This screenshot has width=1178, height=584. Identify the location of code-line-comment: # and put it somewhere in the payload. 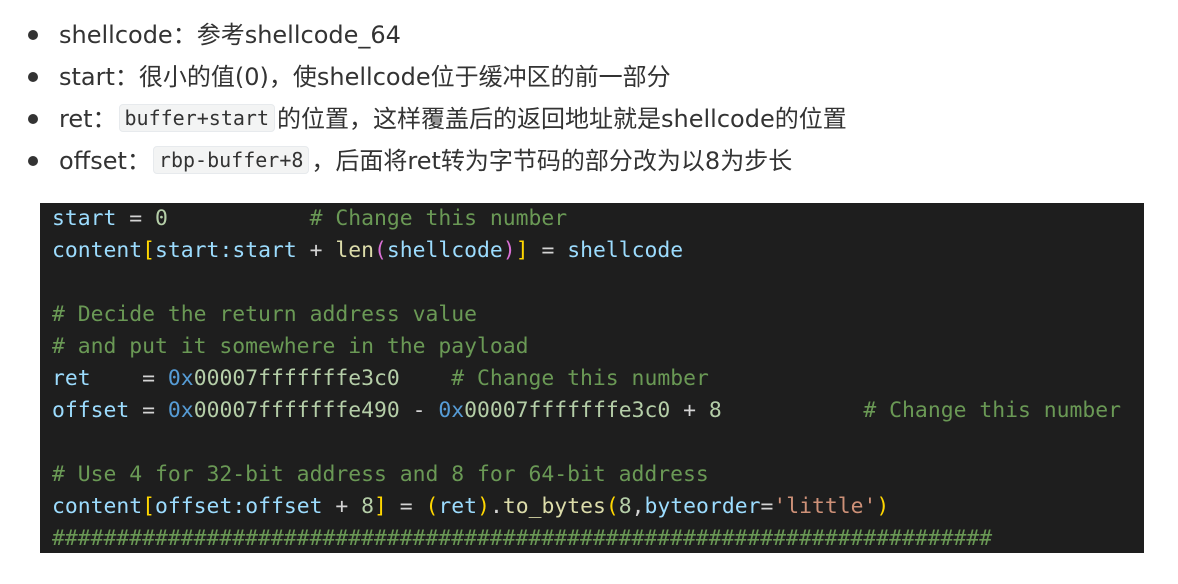
(290, 346).